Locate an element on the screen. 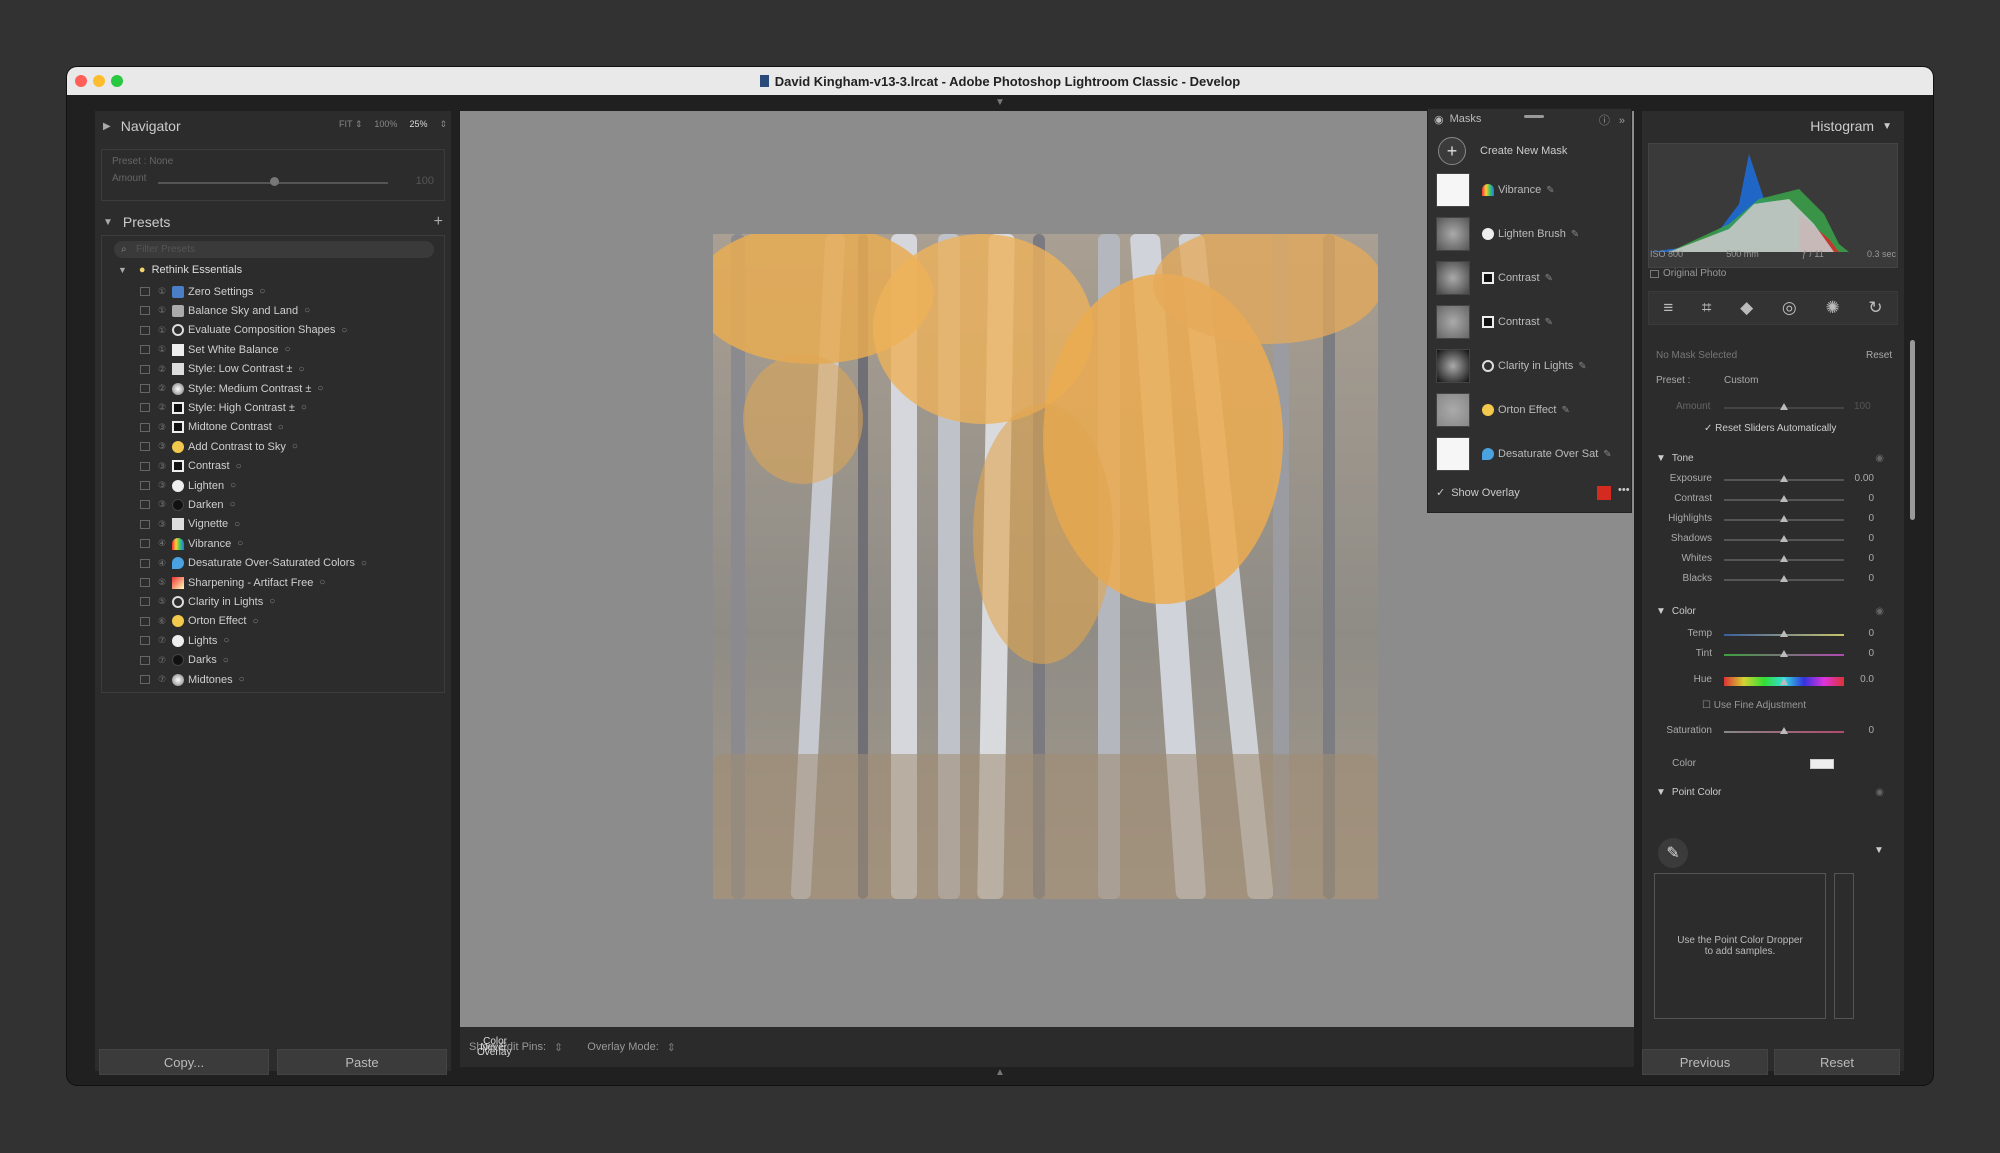  preset-item: ④ Desaturate Over-Saturated Colors ○ is located at coordinates (253, 563).